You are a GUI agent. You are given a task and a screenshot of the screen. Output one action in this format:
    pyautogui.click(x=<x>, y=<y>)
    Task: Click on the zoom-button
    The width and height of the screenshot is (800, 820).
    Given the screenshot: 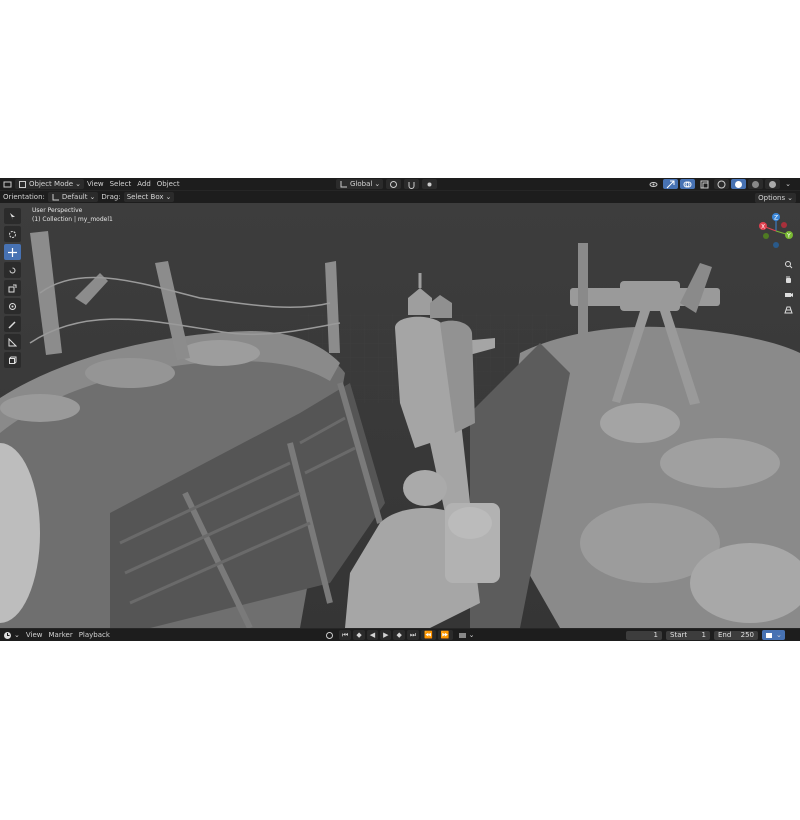 What is the action you would take?
    pyautogui.click(x=788, y=264)
    